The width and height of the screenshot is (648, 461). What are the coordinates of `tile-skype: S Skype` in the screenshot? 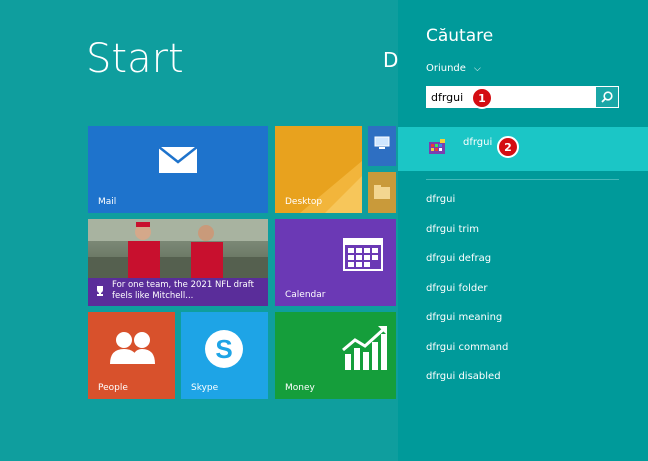 It's located at (224, 355).